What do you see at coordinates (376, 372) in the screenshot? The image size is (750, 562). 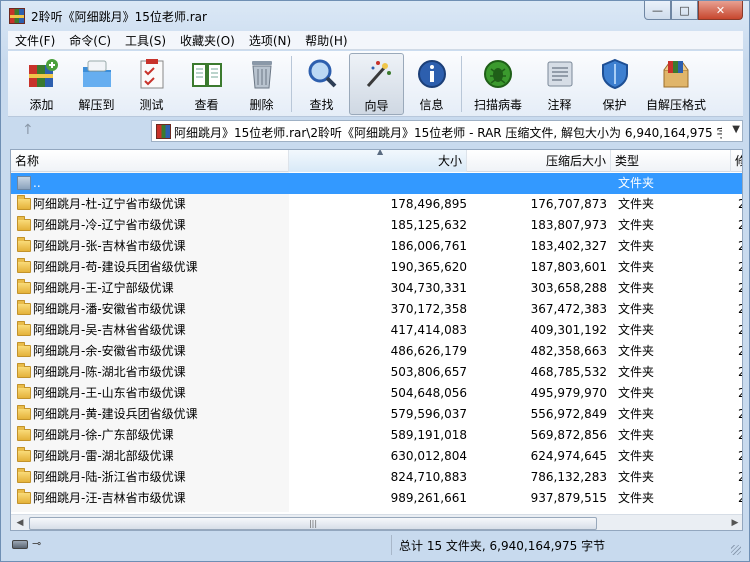 I see `table-row: 阿细跳月-陈-湖北省市级优课 503,806,657 468,785,532 文件夹 2` at bounding box center [376, 372].